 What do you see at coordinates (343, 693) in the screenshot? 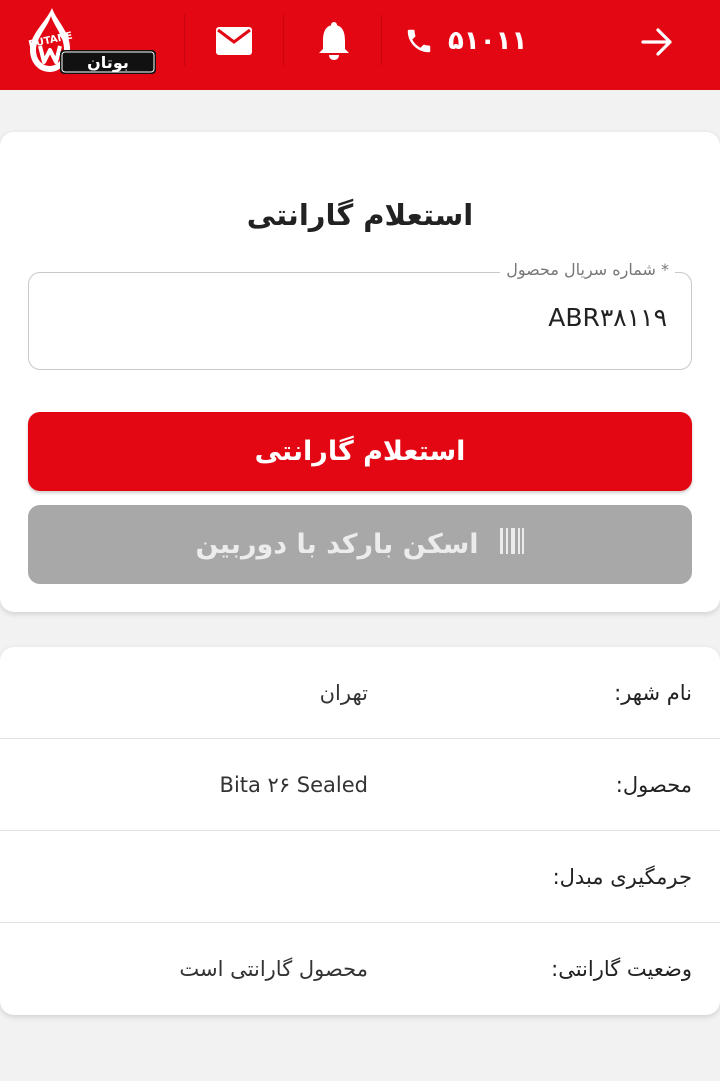
I see `city-value: تهران` at bounding box center [343, 693].